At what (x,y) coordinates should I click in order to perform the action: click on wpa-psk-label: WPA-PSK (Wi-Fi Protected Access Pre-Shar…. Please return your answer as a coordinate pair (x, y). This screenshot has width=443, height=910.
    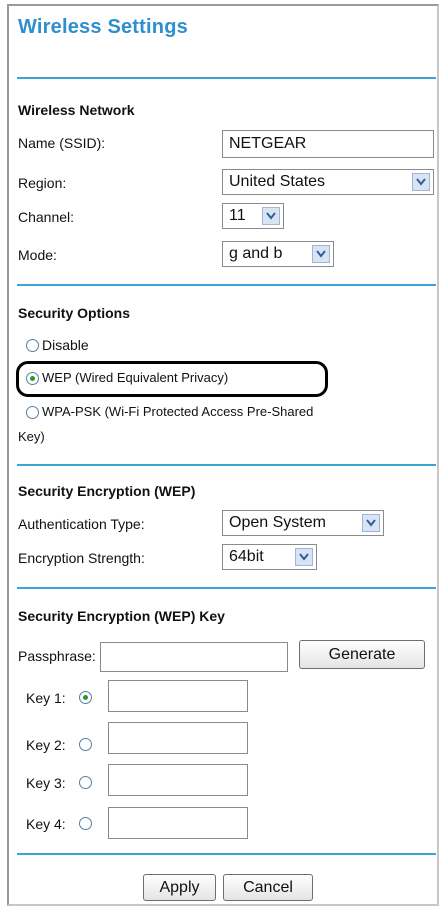
    Looking at the image, I should click on (178, 411).